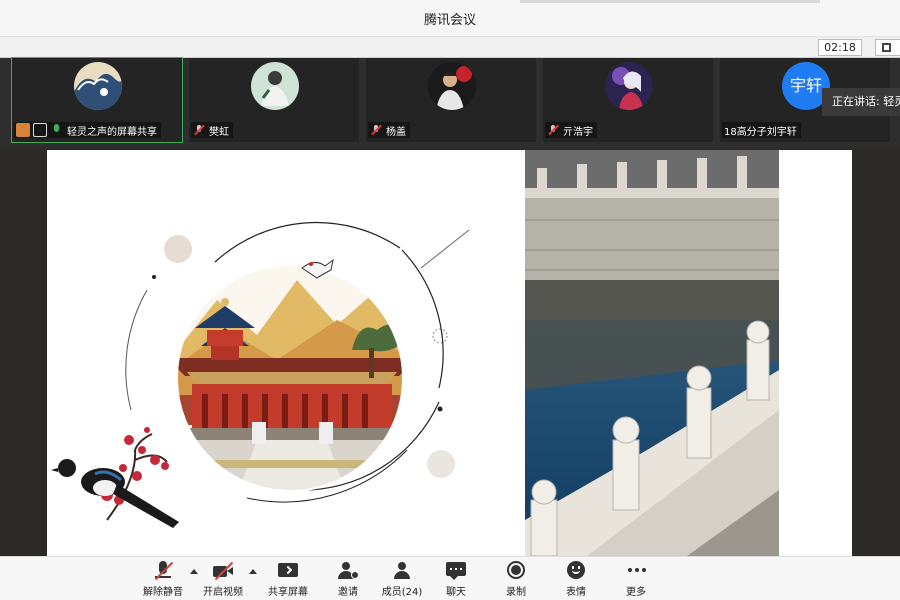 The height and width of the screenshot is (600, 900). What do you see at coordinates (112, 132) in the screenshot?
I see `participant-name: 轻灵之声的屏幕共享` at bounding box center [112, 132].